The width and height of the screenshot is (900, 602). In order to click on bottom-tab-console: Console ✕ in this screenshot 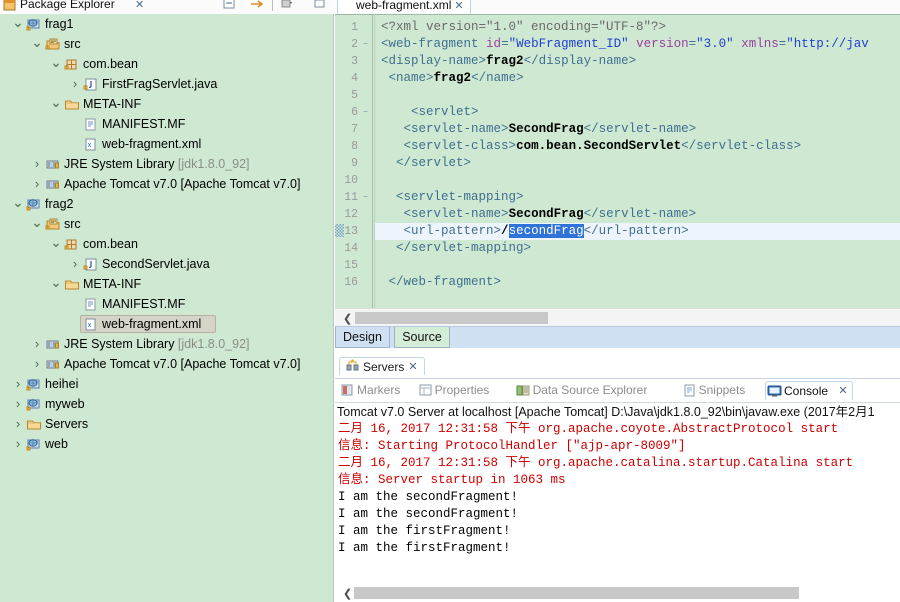, I will do `click(809, 390)`.